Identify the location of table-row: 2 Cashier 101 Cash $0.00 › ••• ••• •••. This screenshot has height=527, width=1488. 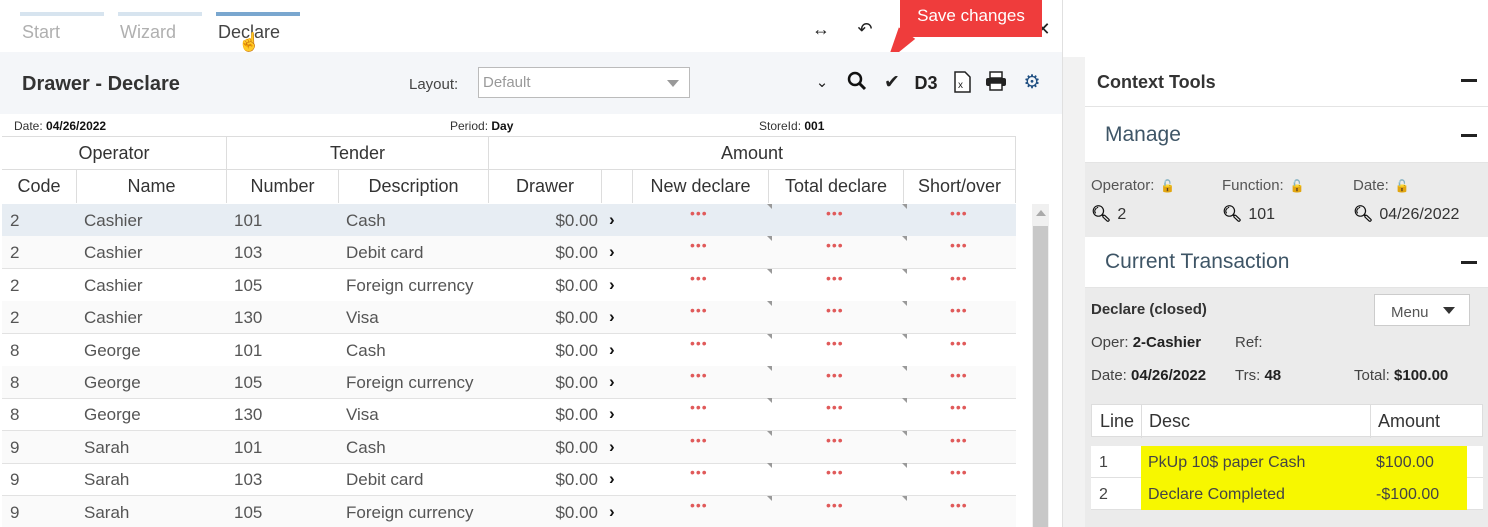
(509, 220).